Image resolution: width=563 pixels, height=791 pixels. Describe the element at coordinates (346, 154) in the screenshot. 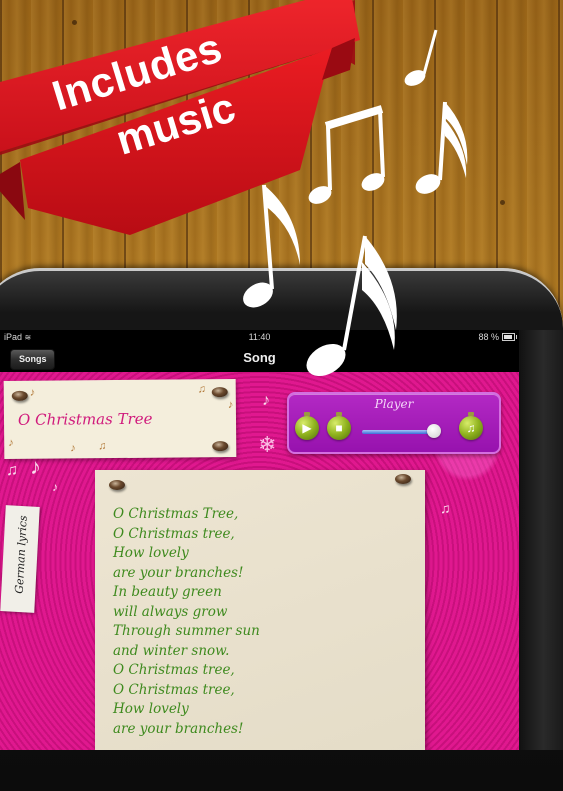

I see `beamed-eighth-notes-icon` at that location.